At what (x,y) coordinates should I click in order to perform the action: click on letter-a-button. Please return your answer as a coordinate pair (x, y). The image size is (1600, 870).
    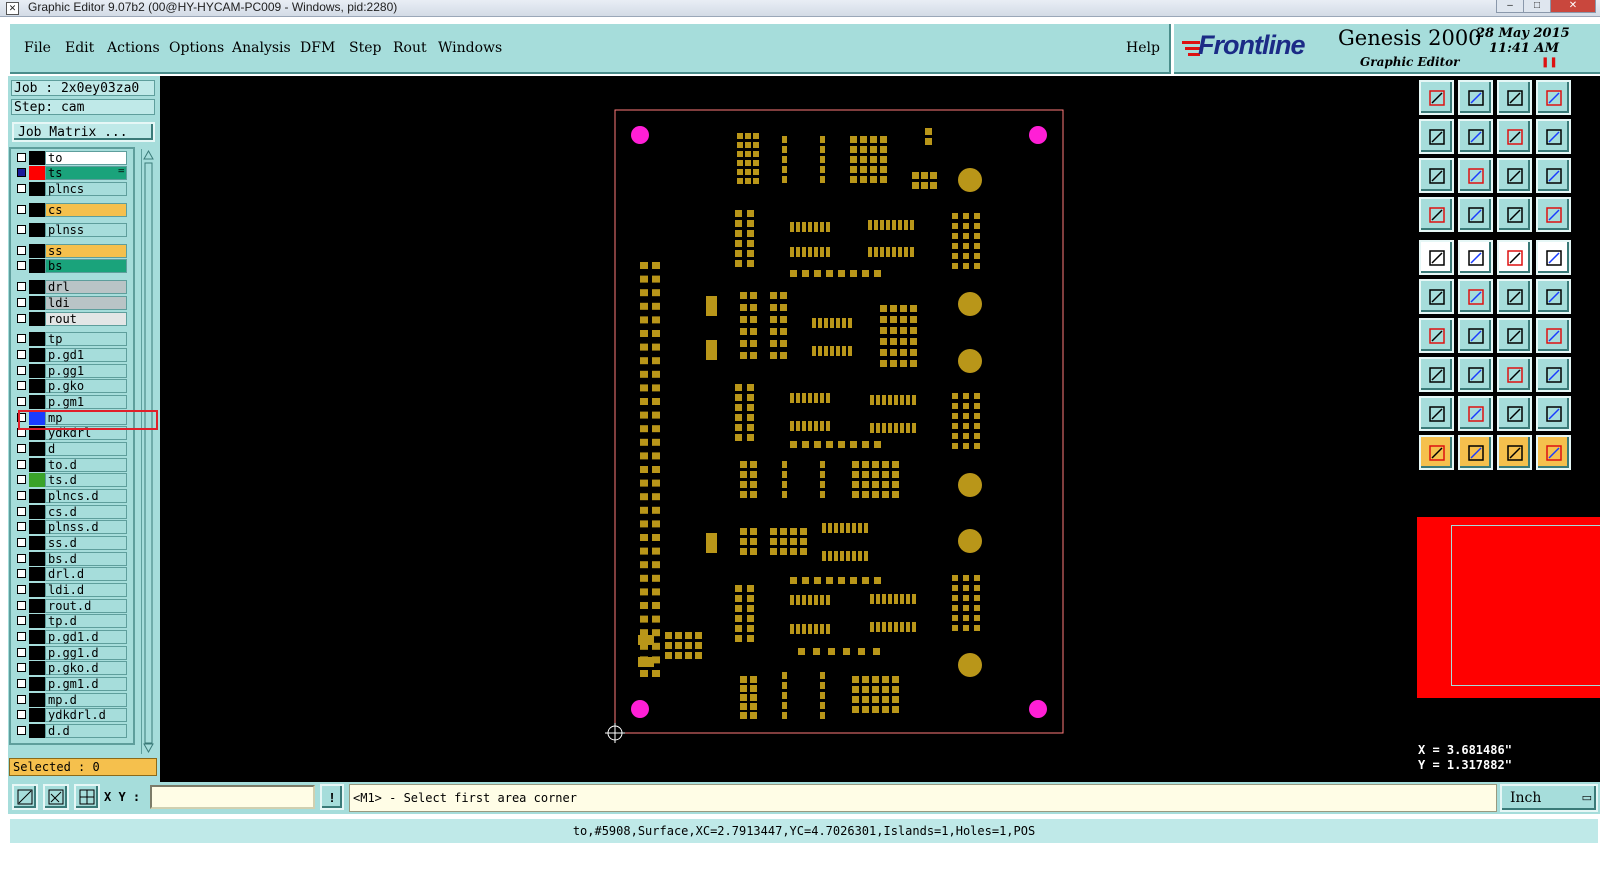
    Looking at the image, I should click on (1514, 413).